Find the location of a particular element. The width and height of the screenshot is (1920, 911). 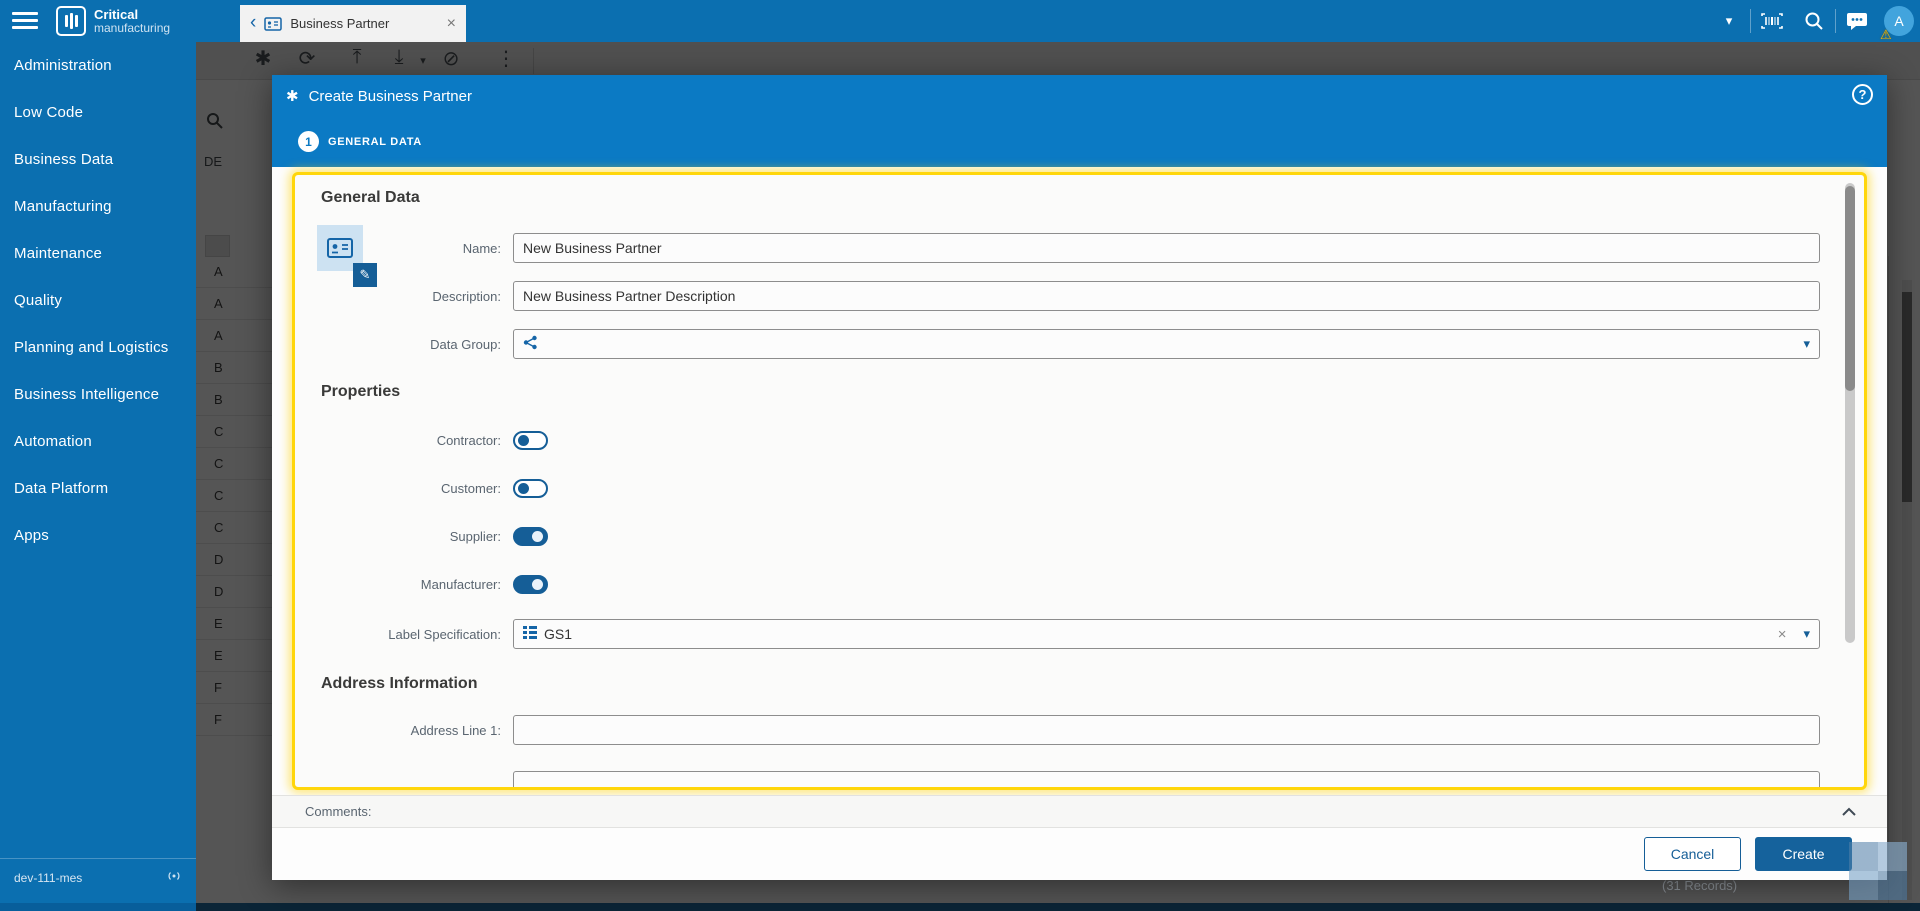

contractor-label: Contractor: is located at coordinates (468, 440).